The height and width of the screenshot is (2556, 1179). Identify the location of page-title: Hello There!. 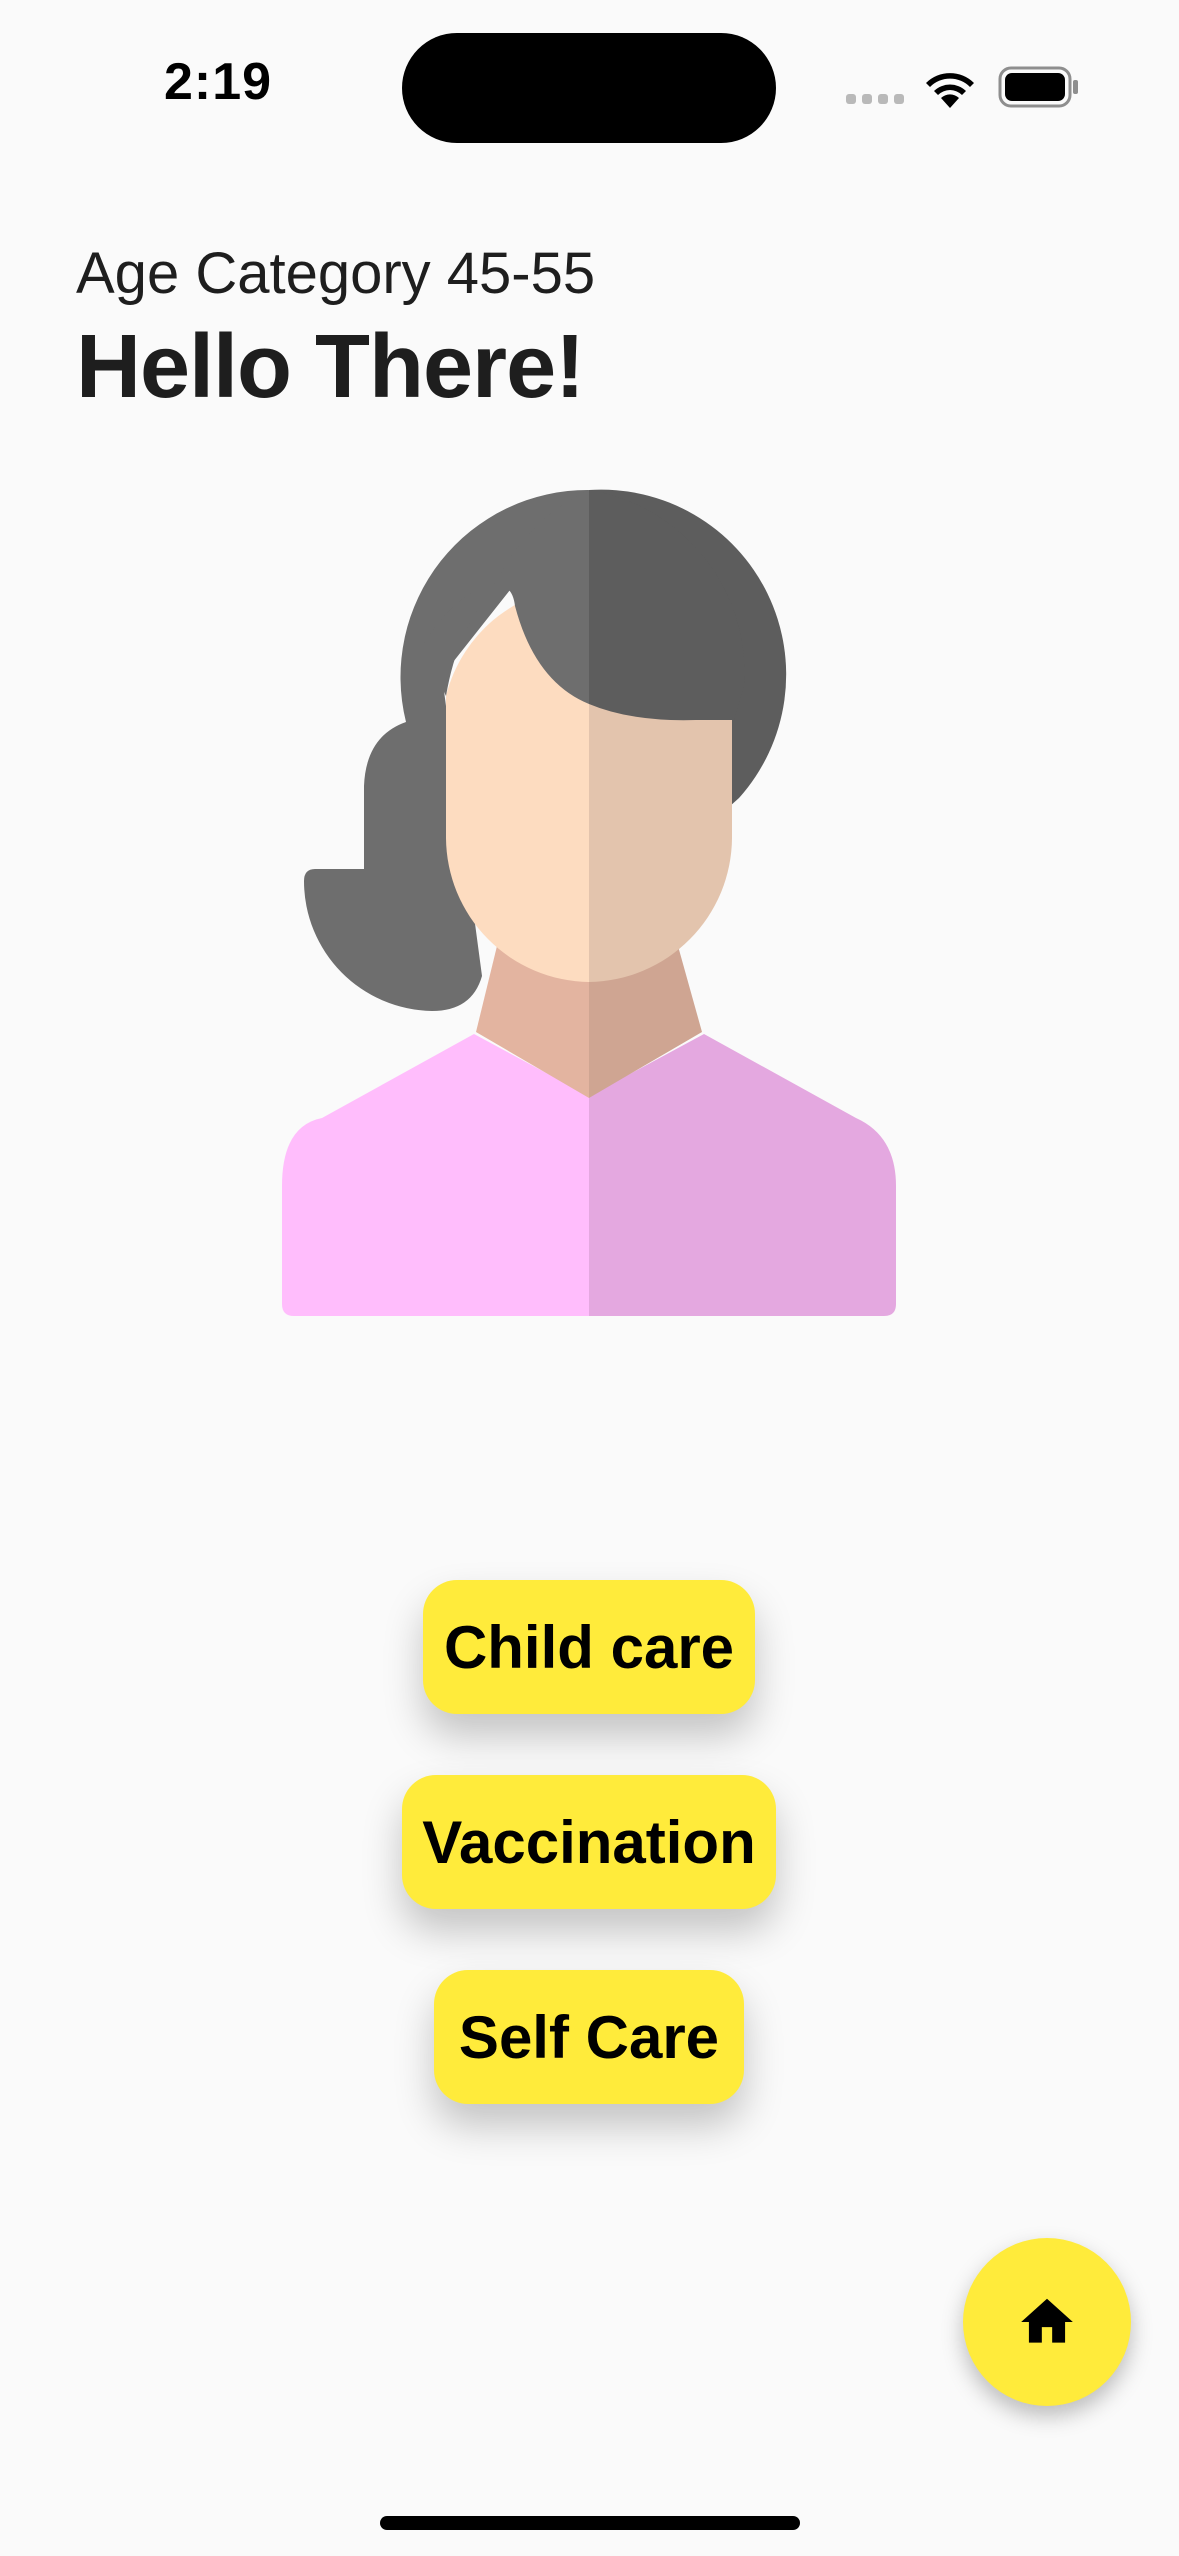
(330, 367).